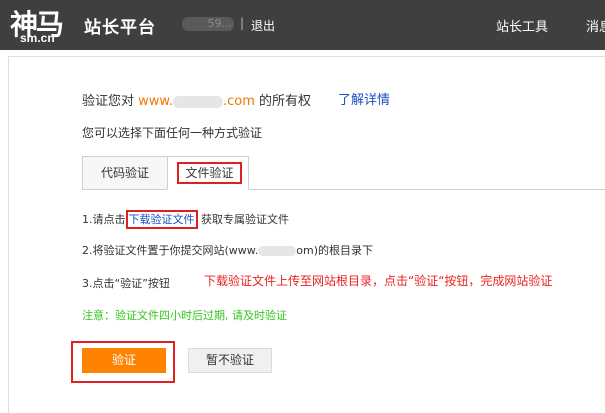 This screenshot has height=413, width=605. Describe the element at coordinates (161, 219) in the screenshot. I see `download-verify-file-link: 下载验证文件` at that location.